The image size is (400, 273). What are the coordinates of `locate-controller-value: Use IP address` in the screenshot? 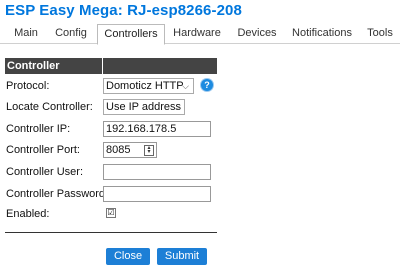 It's located at (144, 107).